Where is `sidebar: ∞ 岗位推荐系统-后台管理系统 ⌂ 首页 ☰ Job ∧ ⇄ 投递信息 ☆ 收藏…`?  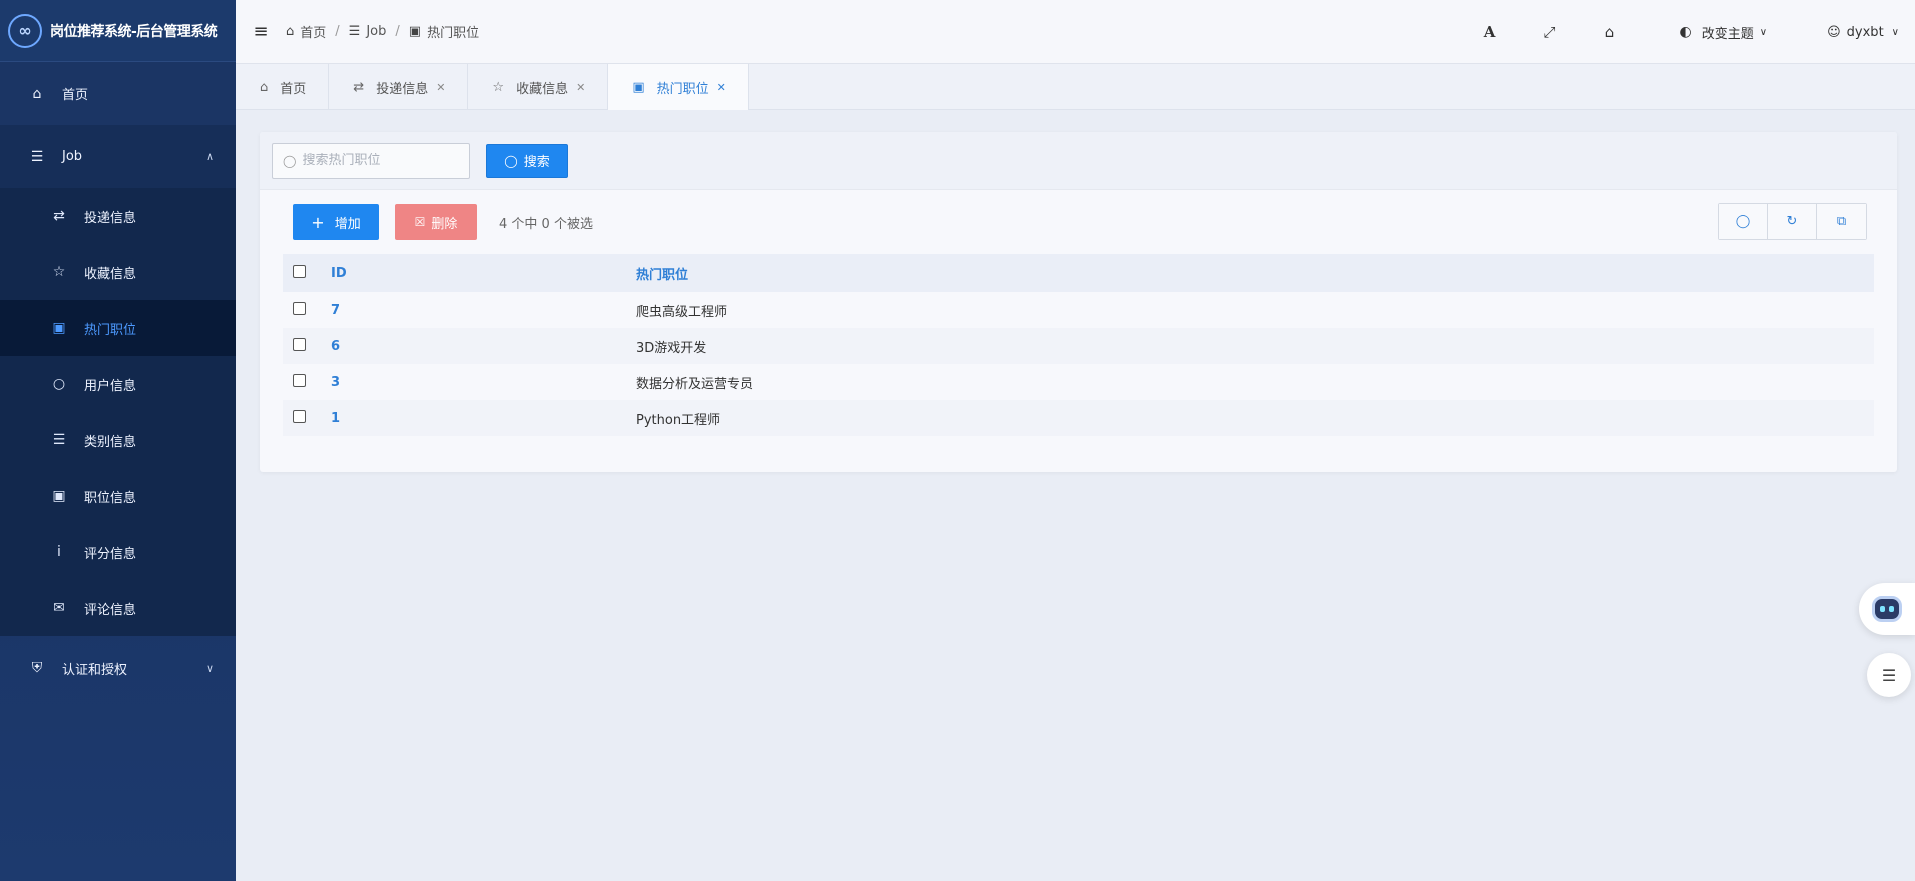 sidebar: ∞ 岗位推荐系统-后台管理系统 ⌂ 首页 ☰ Job ∧ ⇄ 投递信息 ☆ 收藏… is located at coordinates (118, 440).